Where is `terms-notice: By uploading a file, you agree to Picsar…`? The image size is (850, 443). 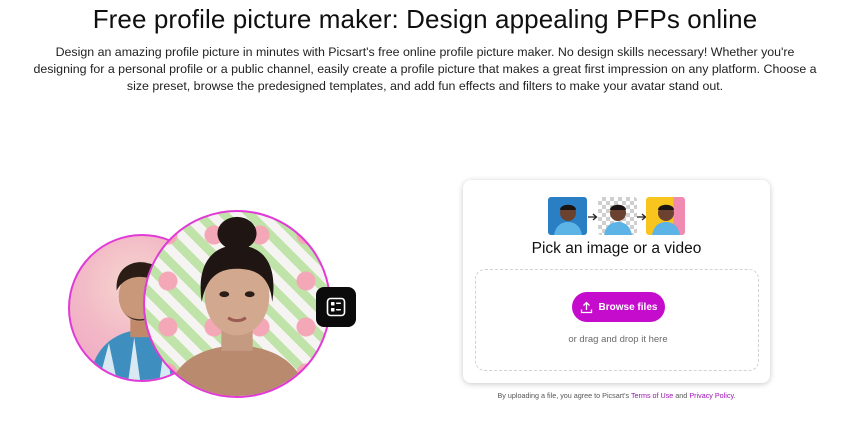
terms-notice: By uploading a file, you agree to Picsar… is located at coordinates (616, 395).